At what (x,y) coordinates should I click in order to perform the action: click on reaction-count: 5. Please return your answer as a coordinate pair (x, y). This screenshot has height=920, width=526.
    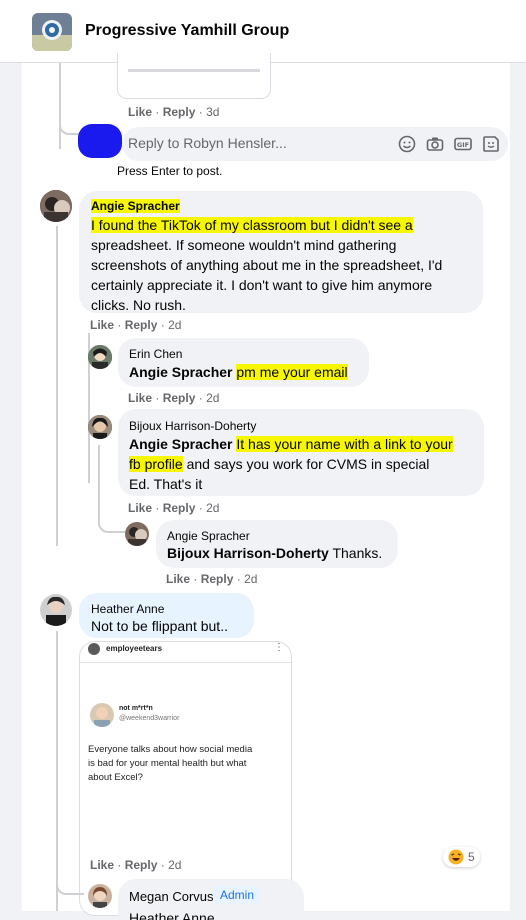
    Looking at the image, I should click on (471, 857).